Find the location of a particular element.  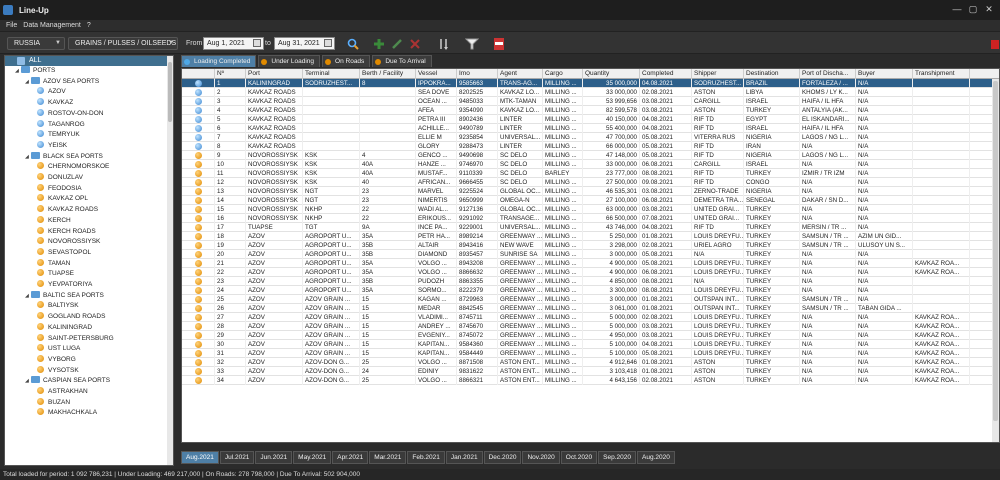

tree-folder: ◢ AZOV SEA PORTS is located at coordinates (62, 81).